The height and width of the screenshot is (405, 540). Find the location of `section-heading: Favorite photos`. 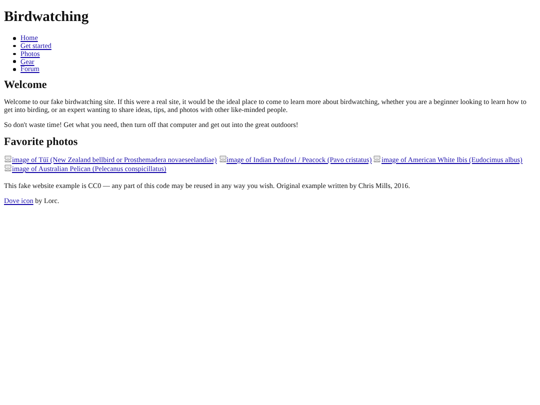

section-heading: Favorite photos is located at coordinates (41, 142).